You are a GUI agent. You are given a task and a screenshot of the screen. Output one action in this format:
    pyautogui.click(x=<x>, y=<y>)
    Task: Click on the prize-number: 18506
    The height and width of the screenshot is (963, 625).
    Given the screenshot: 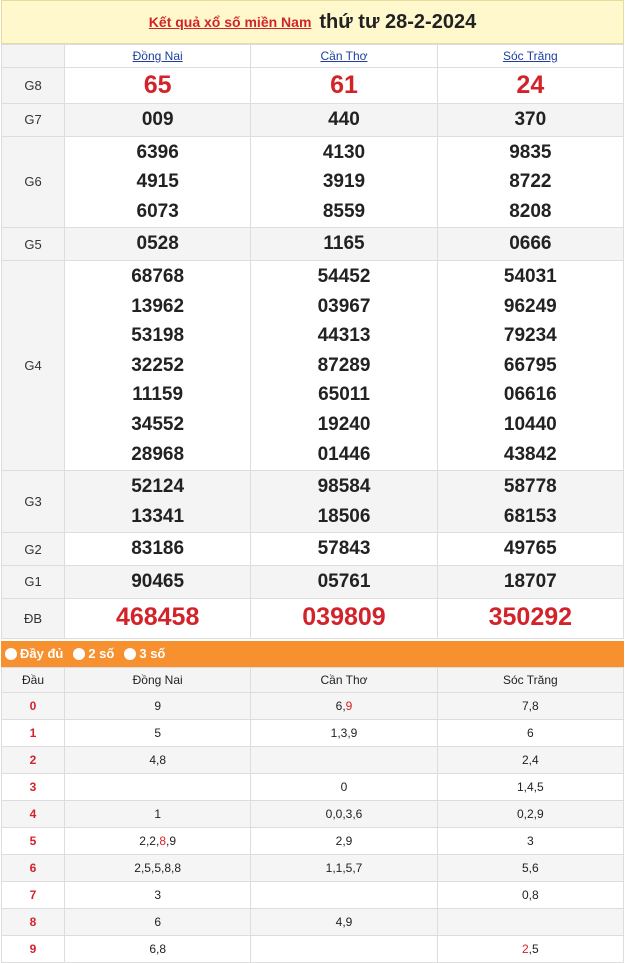 What is the action you would take?
    pyautogui.click(x=344, y=516)
    